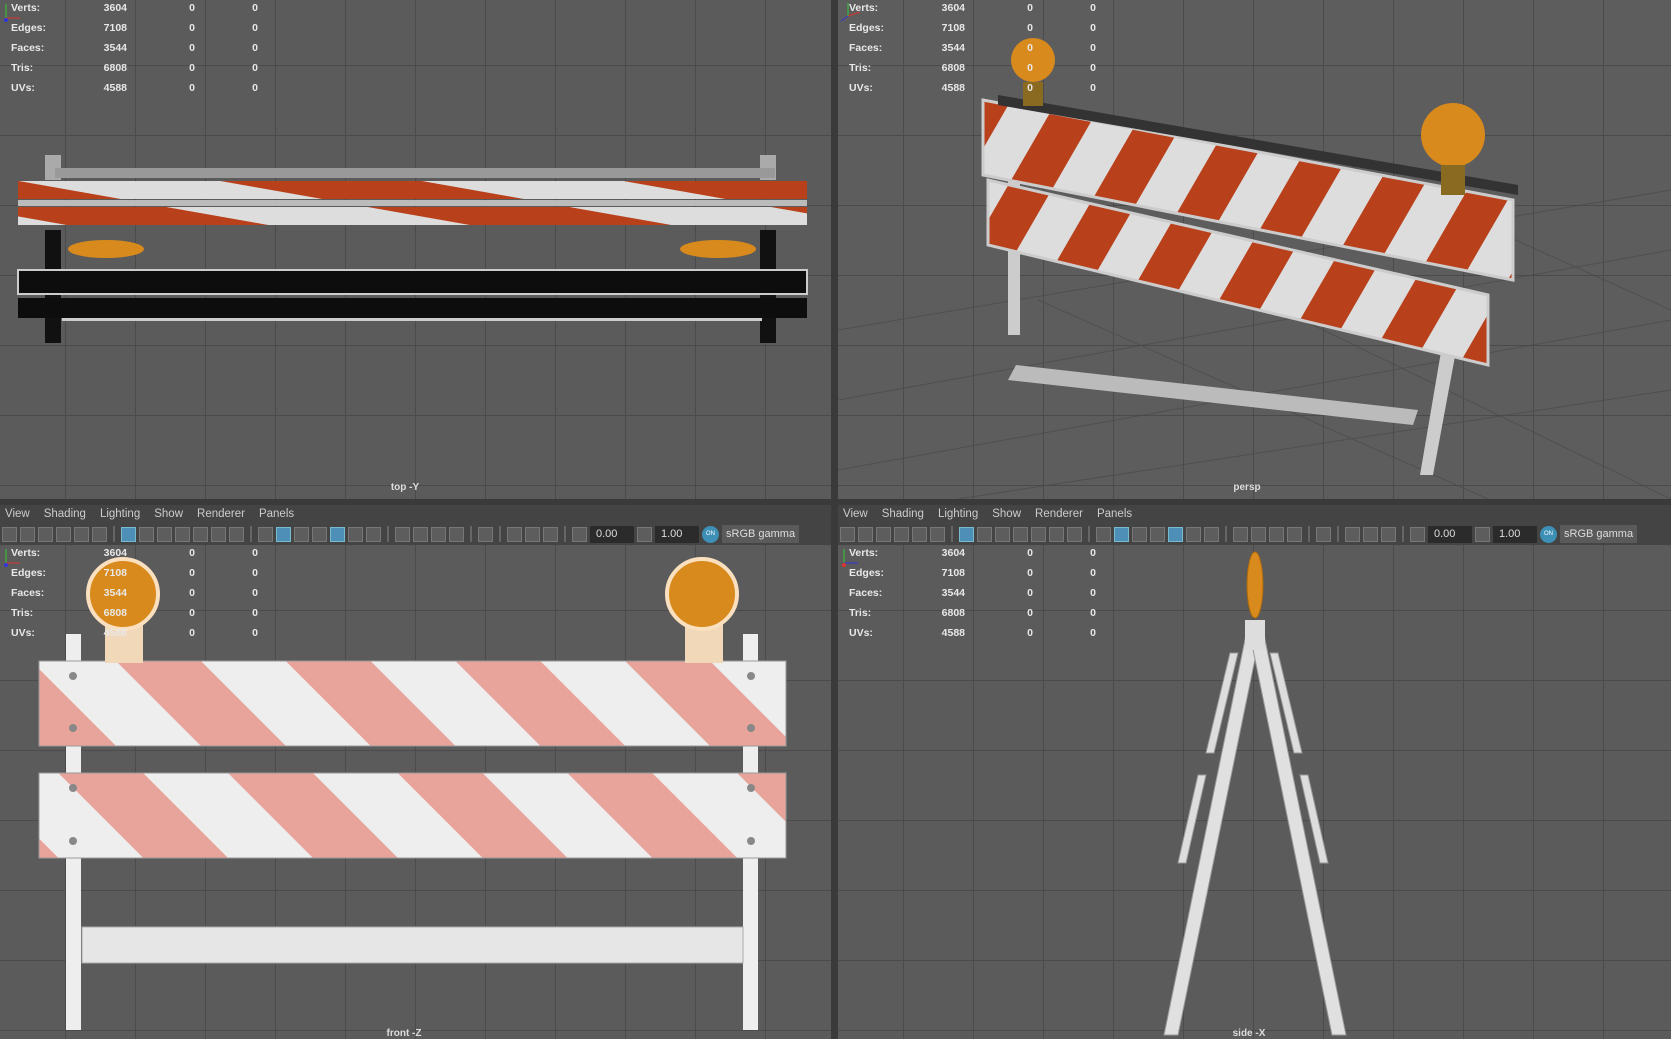 This screenshot has height=1039, width=1671. What do you see at coordinates (404, 1033) in the screenshot?
I see `viewport-label: front -Z` at bounding box center [404, 1033].